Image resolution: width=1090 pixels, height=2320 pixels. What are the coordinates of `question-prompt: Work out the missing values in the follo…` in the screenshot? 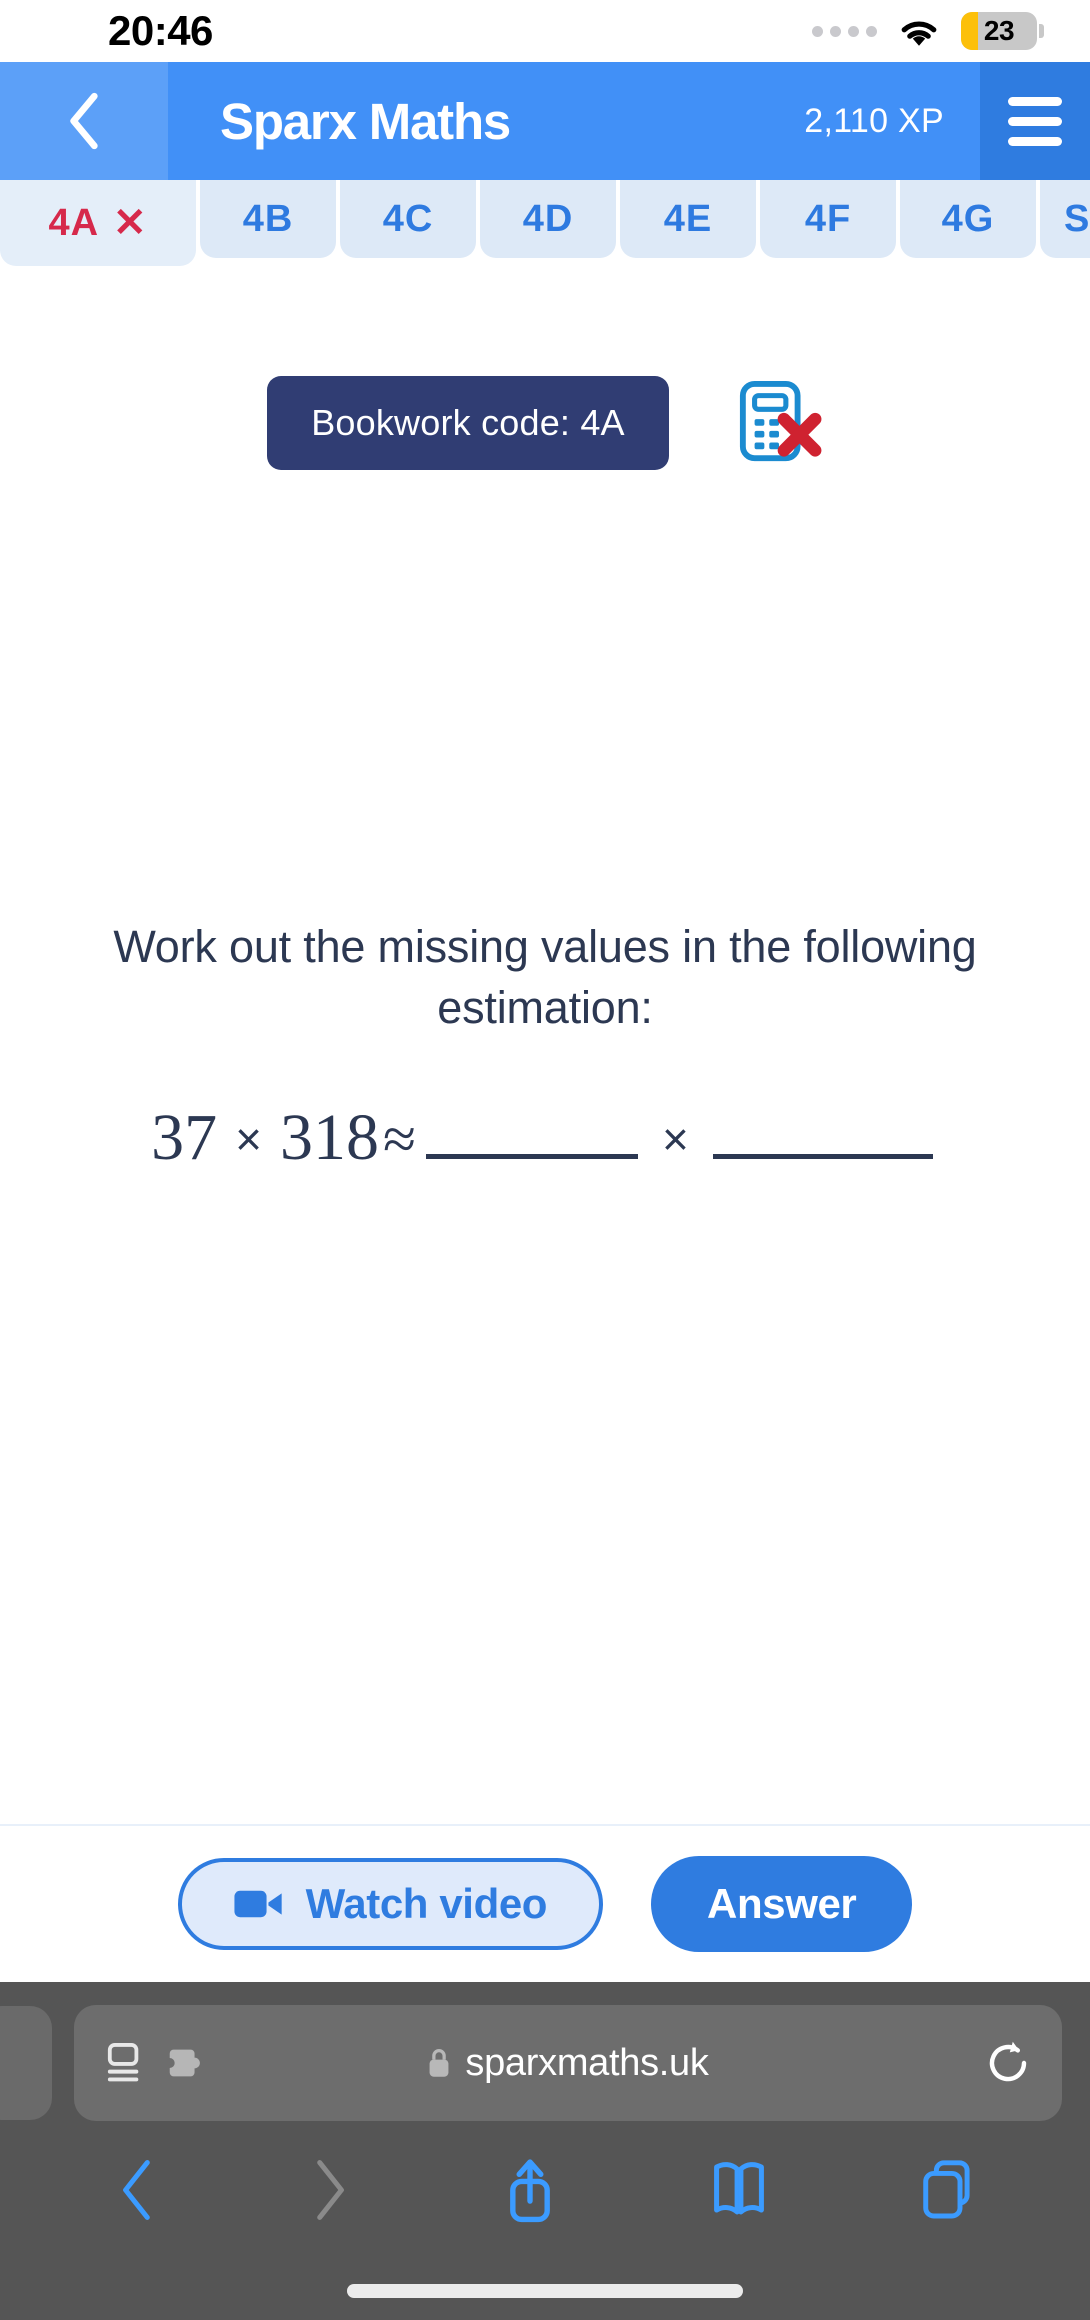 It's located at (545, 976).